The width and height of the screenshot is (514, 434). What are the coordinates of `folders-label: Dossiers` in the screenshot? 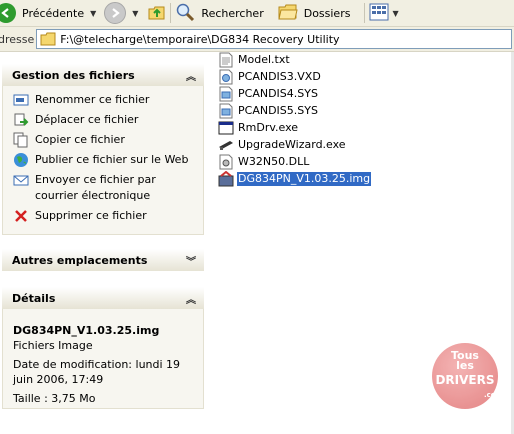 It's located at (327, 13).